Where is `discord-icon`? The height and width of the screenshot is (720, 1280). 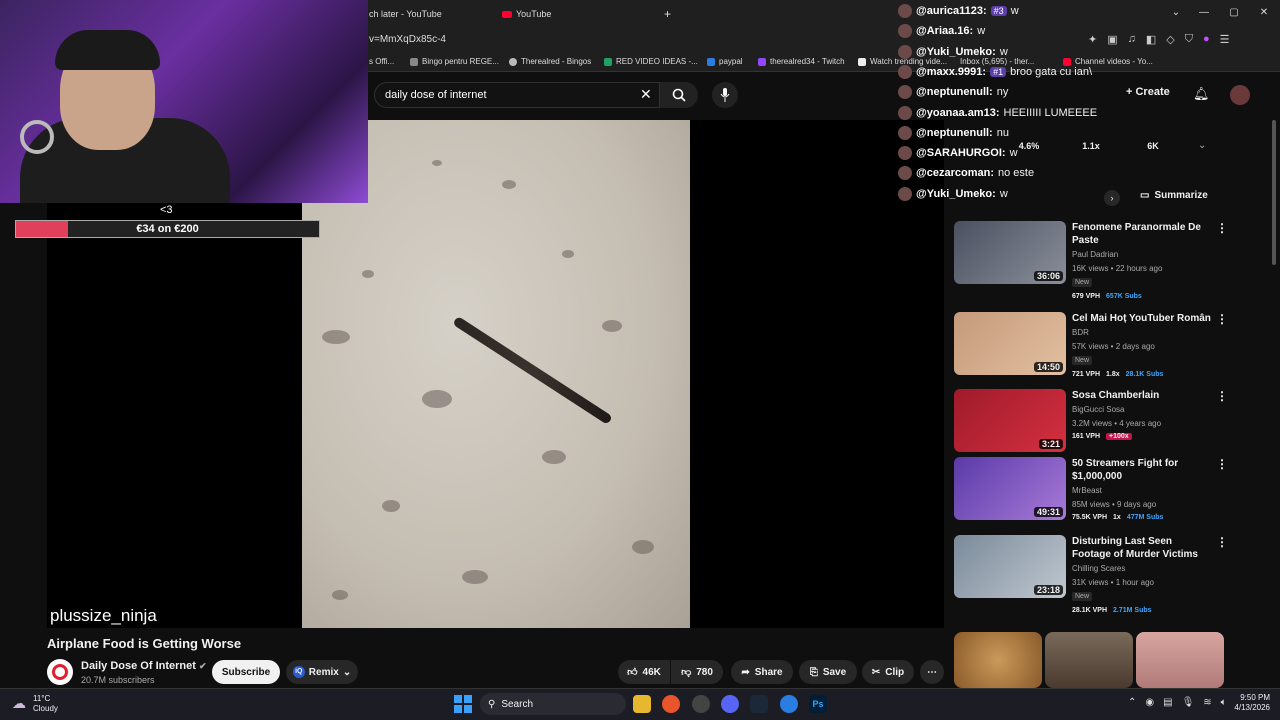 discord-icon is located at coordinates (730, 704).